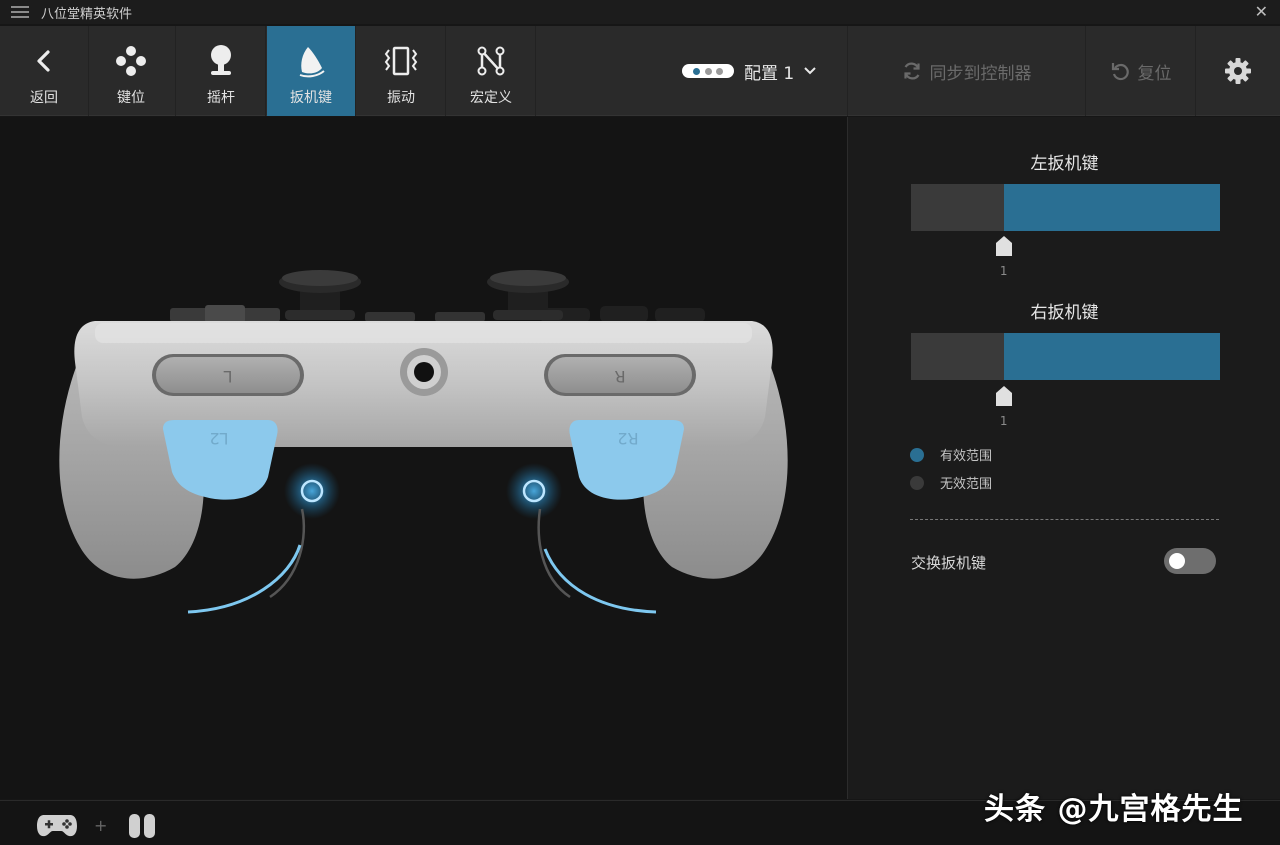  I want to click on right-trigger-handle, so click(1004, 396).